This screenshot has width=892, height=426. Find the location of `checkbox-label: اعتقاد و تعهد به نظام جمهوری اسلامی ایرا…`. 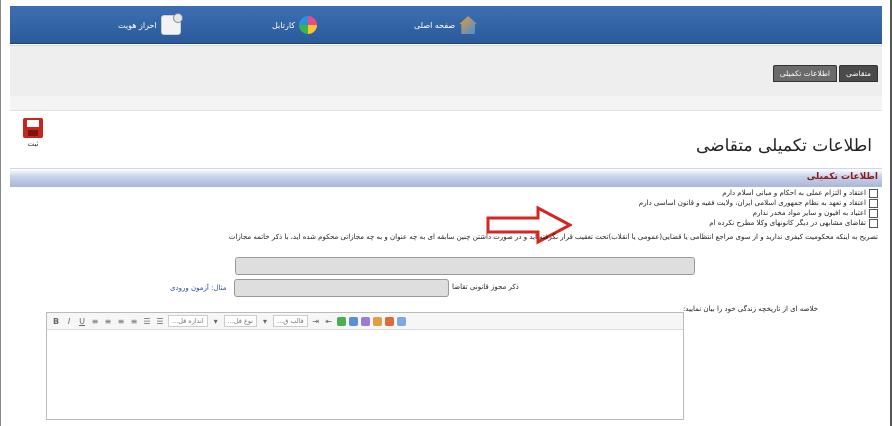

checkbox-label: اعتقاد و تعهد به نظام جمهوری اسلامی ایرا… is located at coordinates (752, 203).